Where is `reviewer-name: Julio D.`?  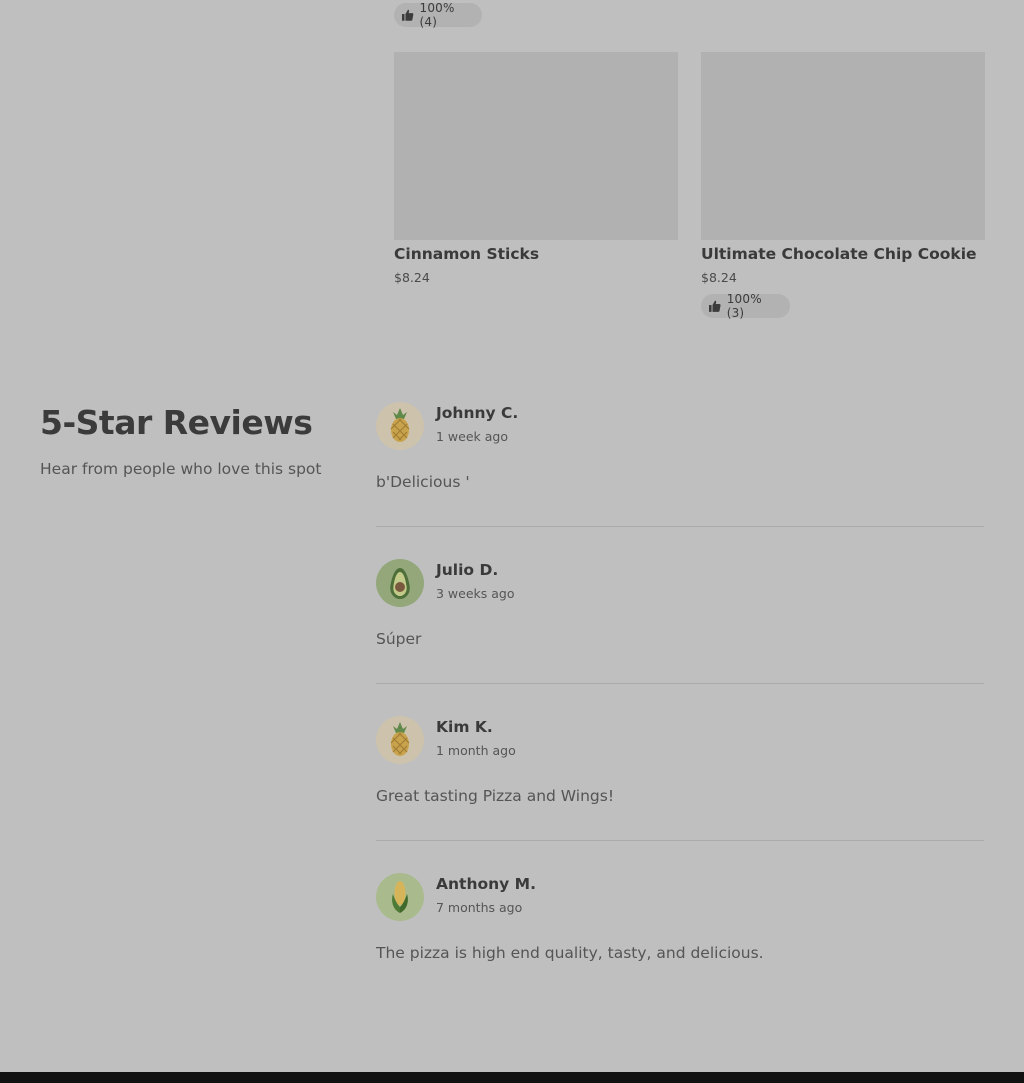 reviewer-name: Julio D. is located at coordinates (467, 570).